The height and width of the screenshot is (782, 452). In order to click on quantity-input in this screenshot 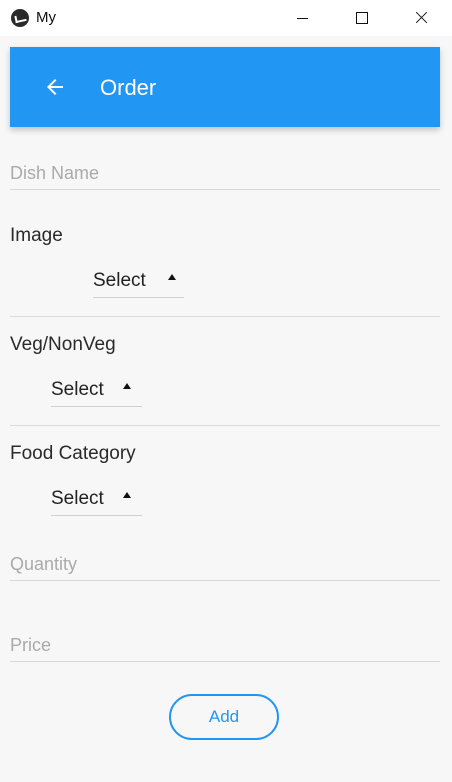, I will do `click(225, 564)`.